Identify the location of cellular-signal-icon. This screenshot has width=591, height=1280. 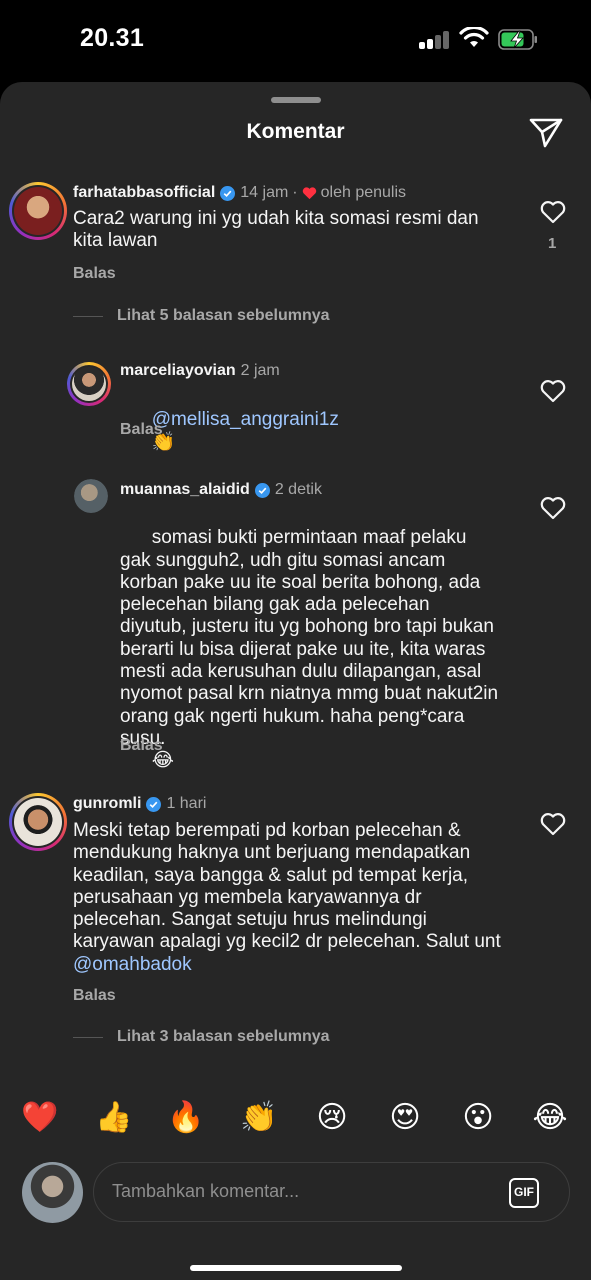
(435, 40).